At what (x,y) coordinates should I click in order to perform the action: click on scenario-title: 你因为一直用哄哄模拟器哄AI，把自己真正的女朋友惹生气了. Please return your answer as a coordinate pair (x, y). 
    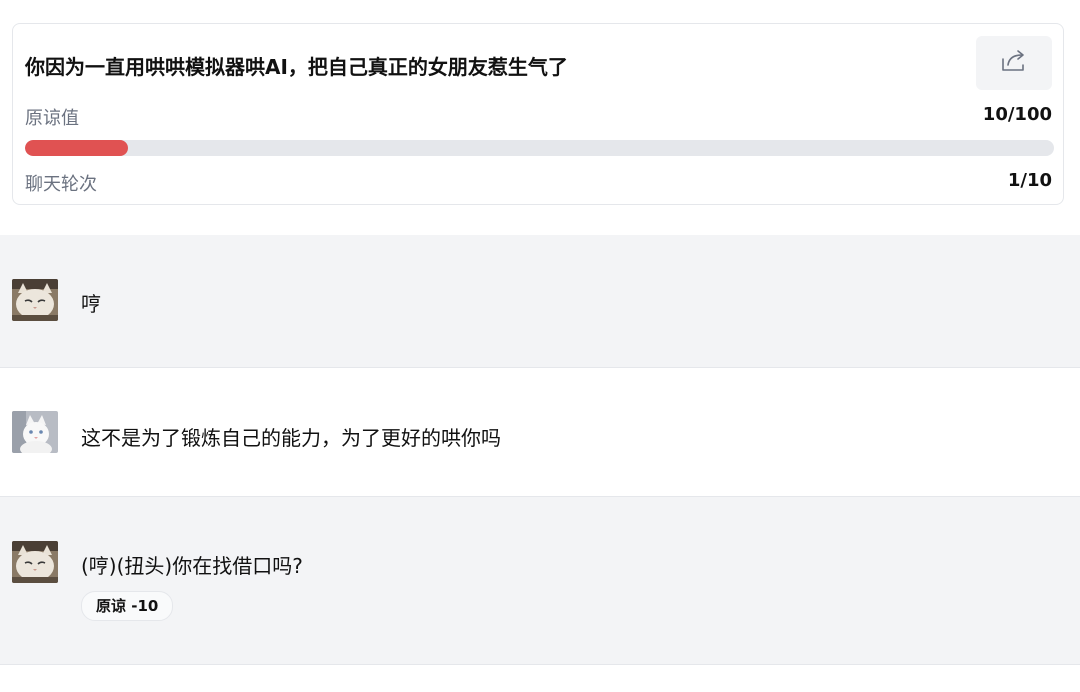
    Looking at the image, I should click on (296, 67).